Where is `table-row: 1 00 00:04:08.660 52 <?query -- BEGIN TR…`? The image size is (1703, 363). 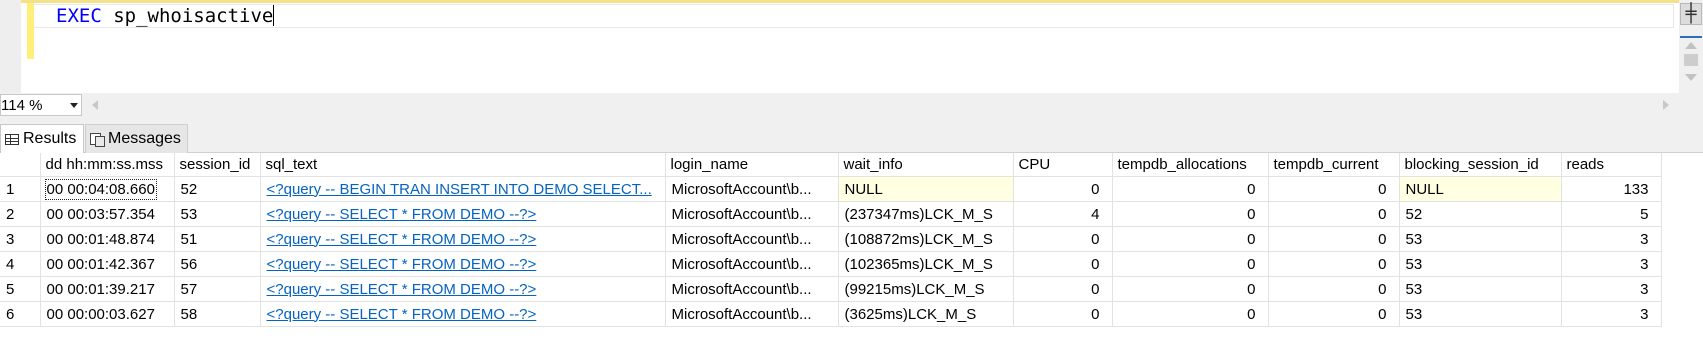
table-row: 1 00 00:04:08.660 52 <?query -- BEGIN TR… is located at coordinates (831, 189).